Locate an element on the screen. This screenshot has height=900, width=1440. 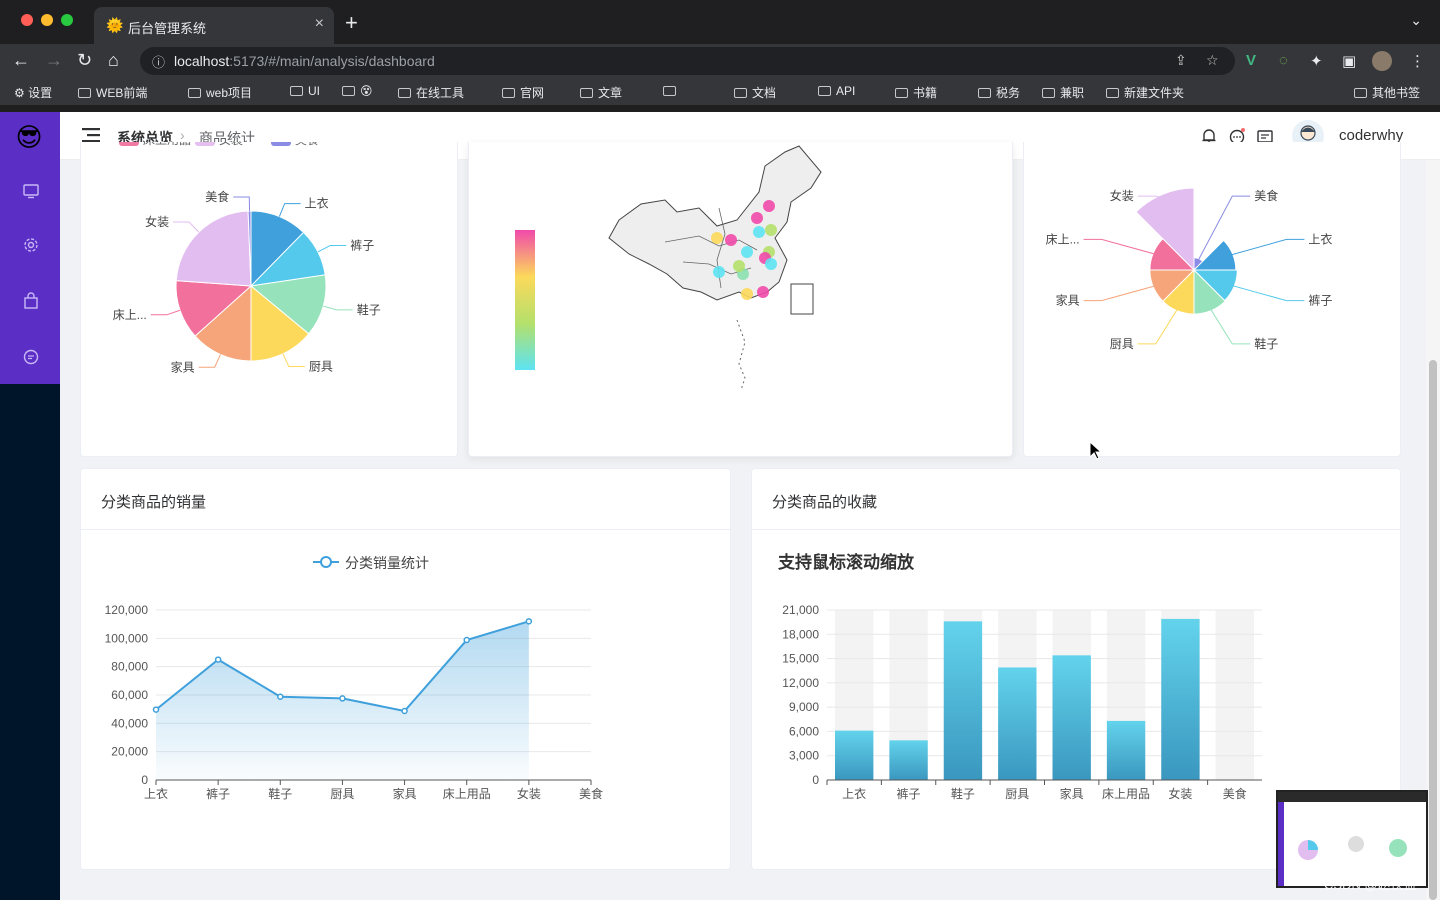
y-tick-label: 3,000 is located at coordinates (804, 756).